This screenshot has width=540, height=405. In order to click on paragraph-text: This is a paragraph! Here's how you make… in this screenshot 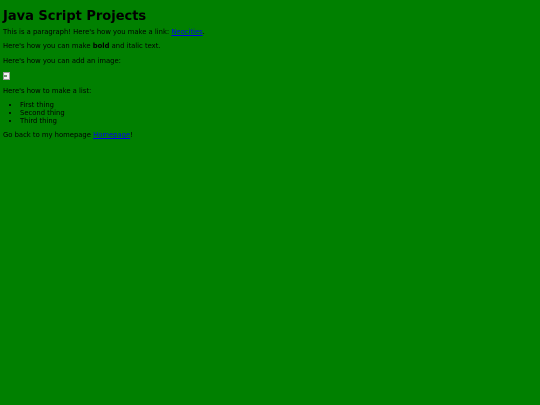, I will do `click(87, 31)`.